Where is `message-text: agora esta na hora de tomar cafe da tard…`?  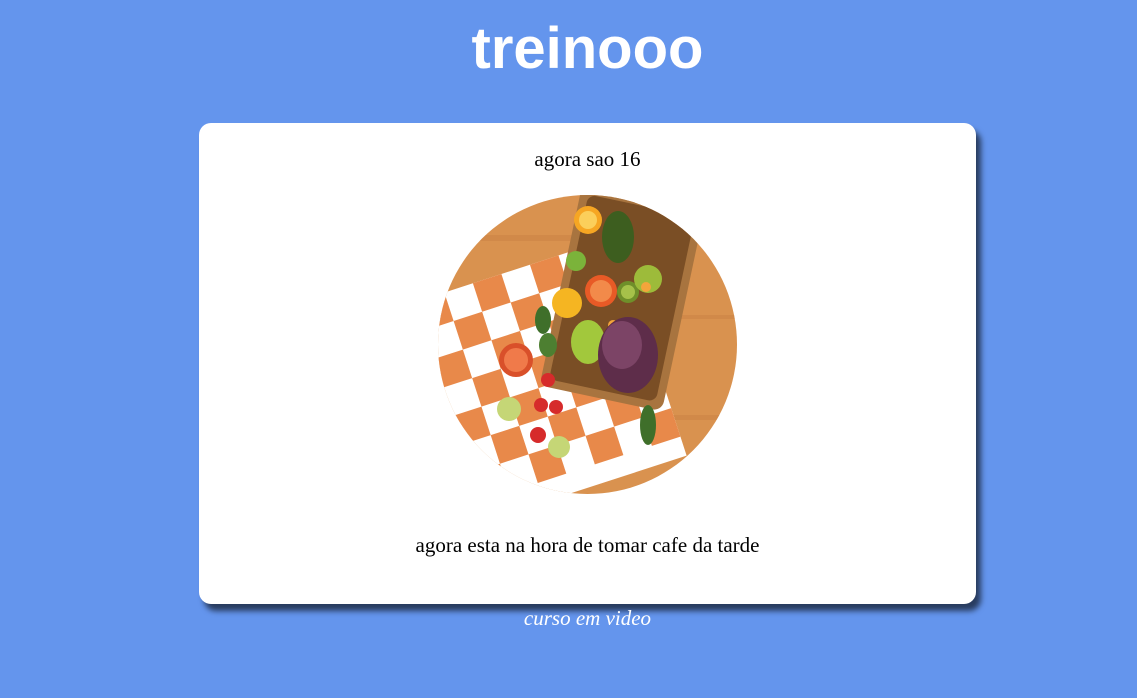
message-text: agora esta na hora de tomar cafe da tard… is located at coordinates (587, 545).